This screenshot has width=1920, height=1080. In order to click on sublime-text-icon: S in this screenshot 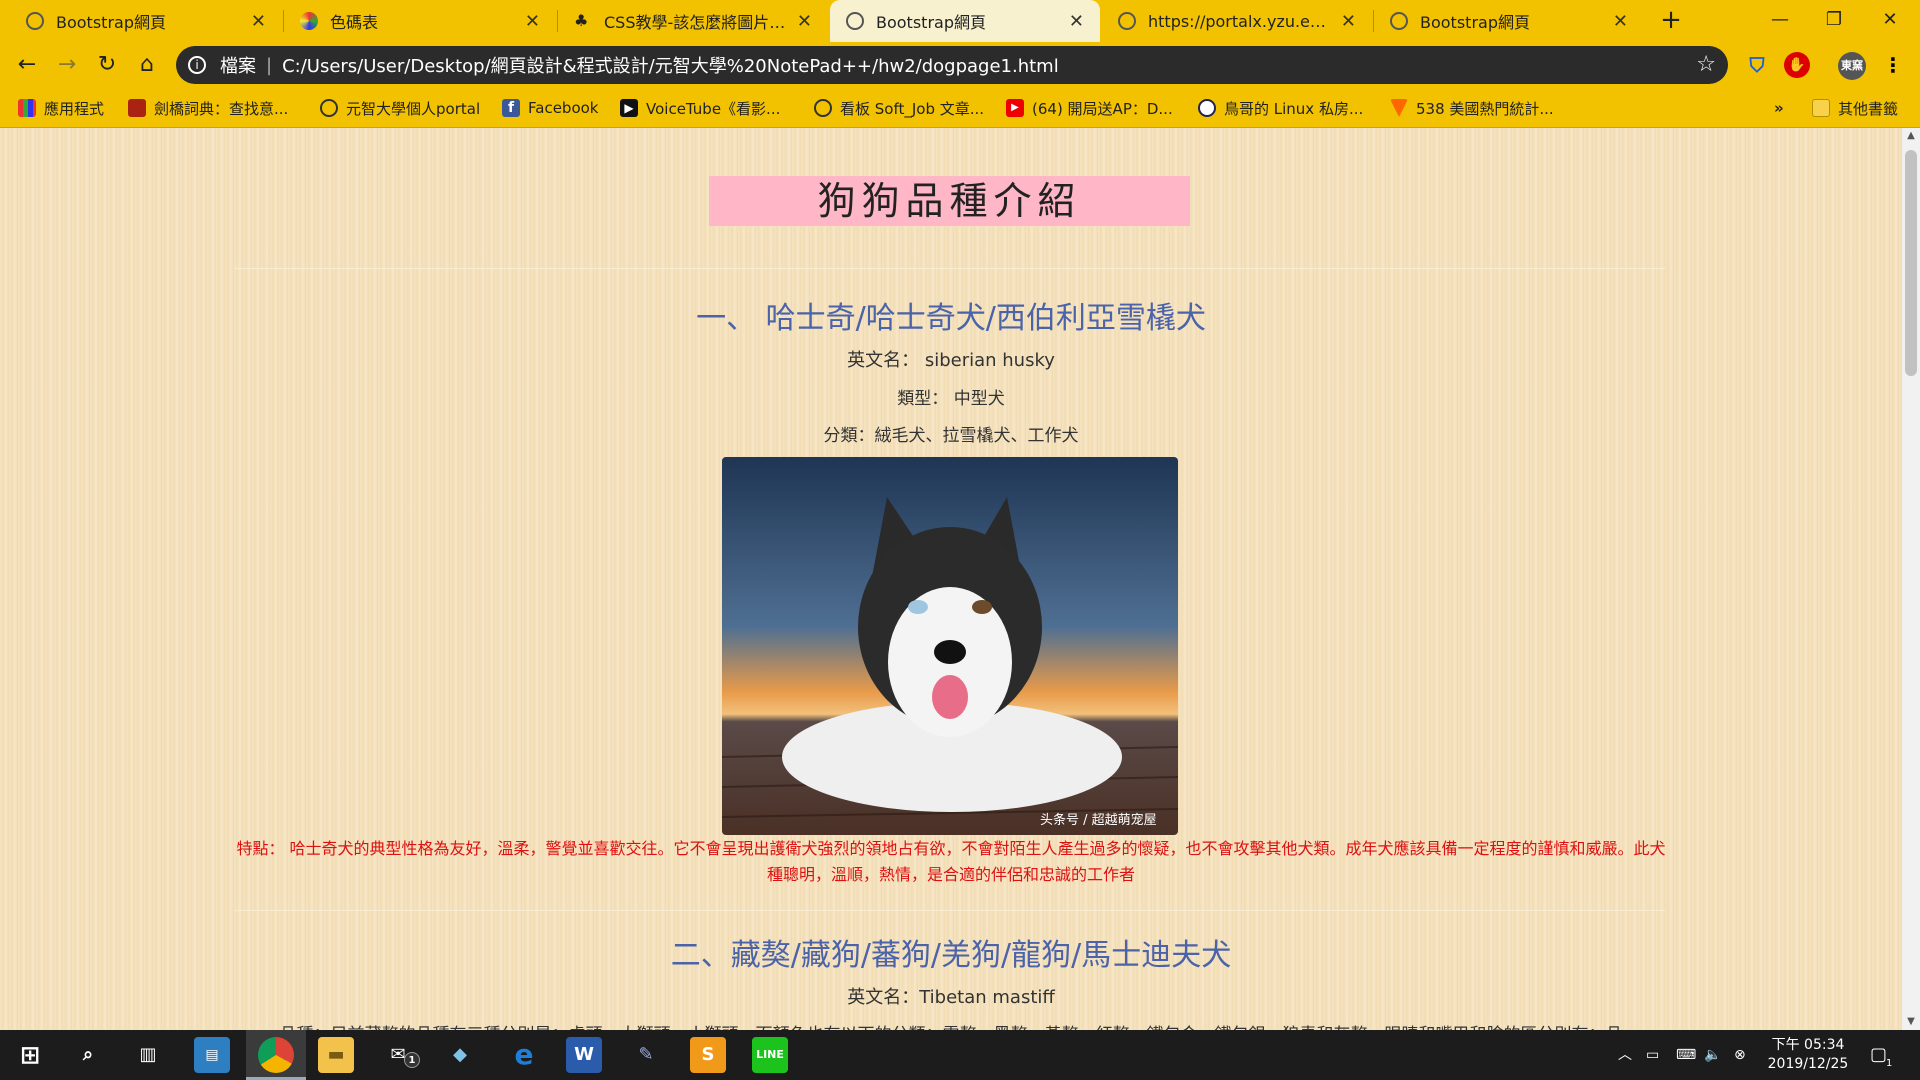, I will do `click(708, 1055)`.